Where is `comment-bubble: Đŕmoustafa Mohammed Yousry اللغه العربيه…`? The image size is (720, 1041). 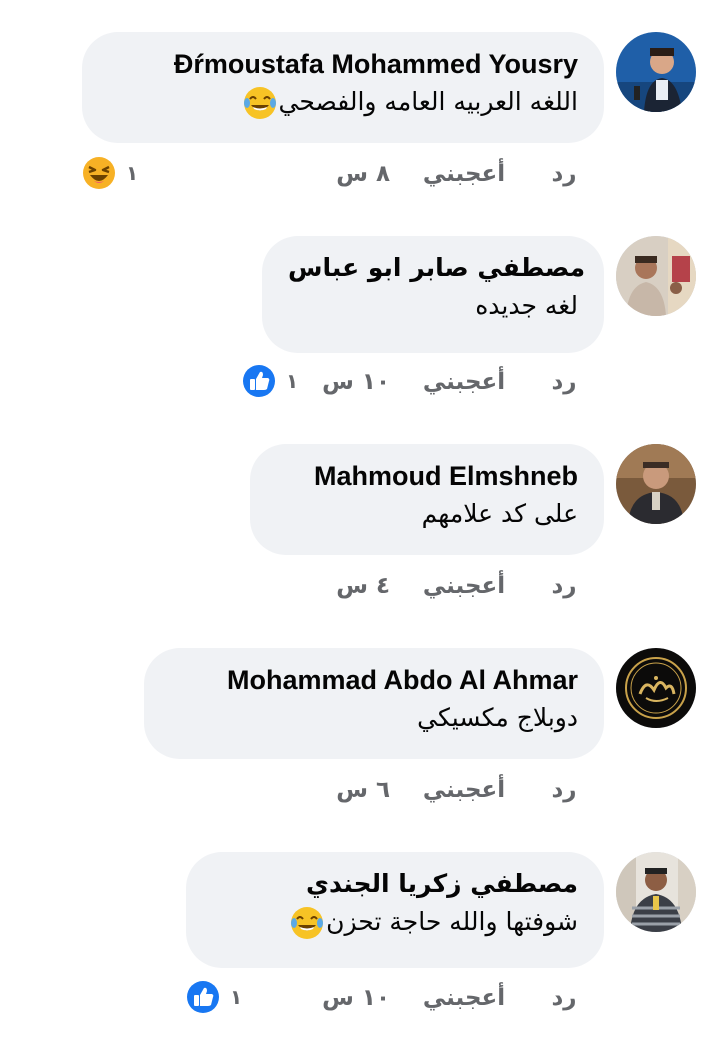 comment-bubble: Đŕmoustafa Mohammed Yousry اللغه العربيه… is located at coordinates (343, 87).